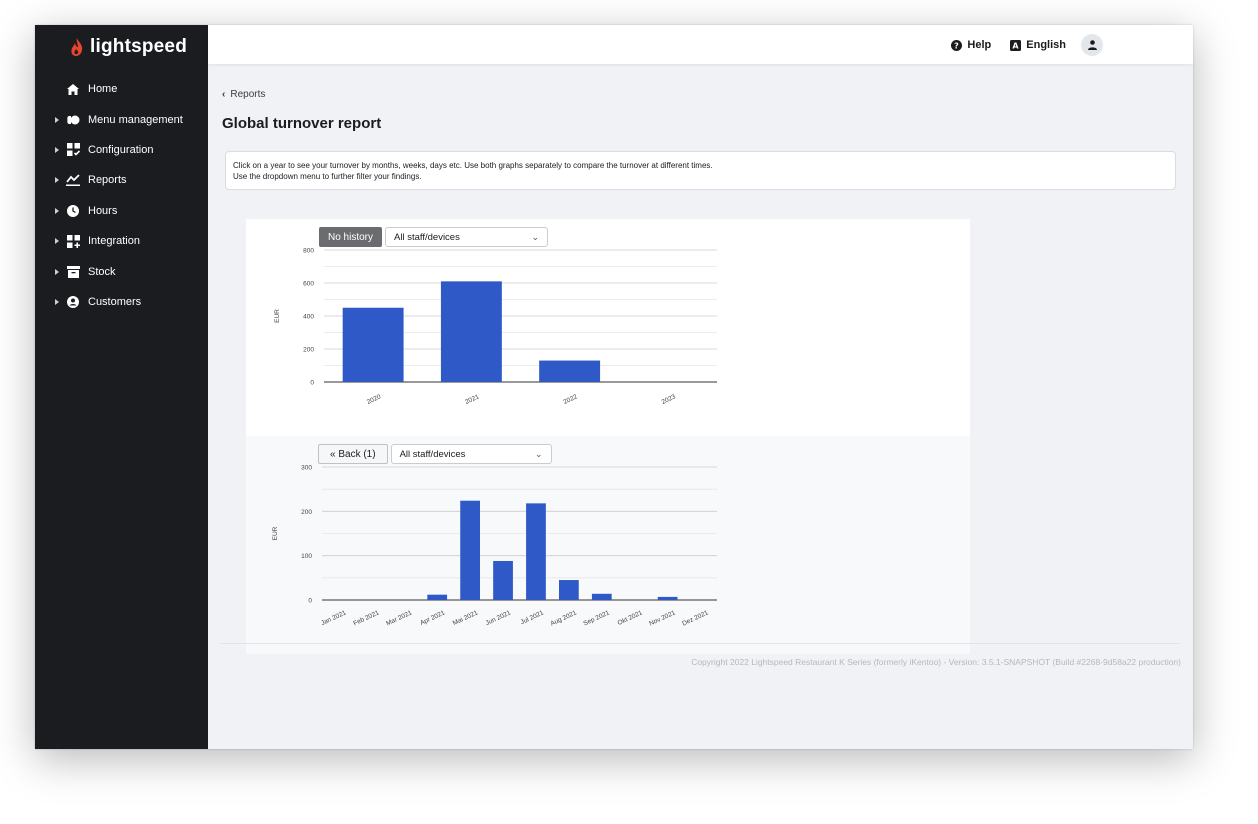 The image size is (1258, 824). Describe the element at coordinates (667, 598) in the screenshot. I see `bar-nov-2021` at that location.